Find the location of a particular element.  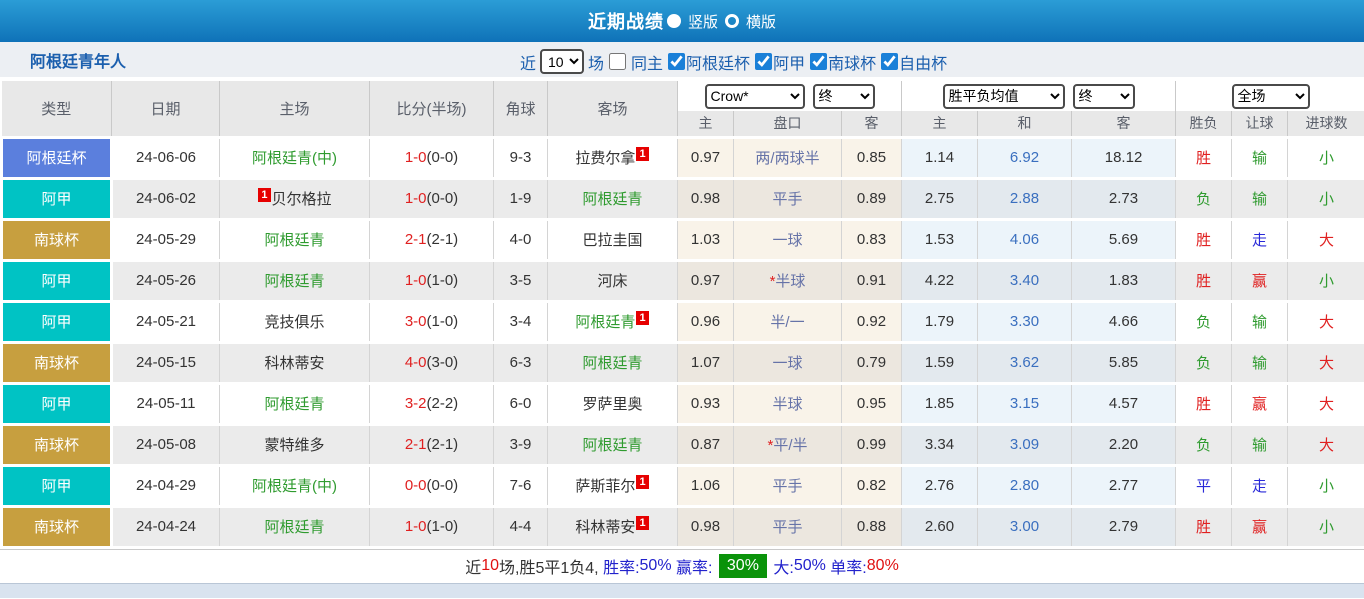

win-rate-badge: 30% is located at coordinates (742, 566).